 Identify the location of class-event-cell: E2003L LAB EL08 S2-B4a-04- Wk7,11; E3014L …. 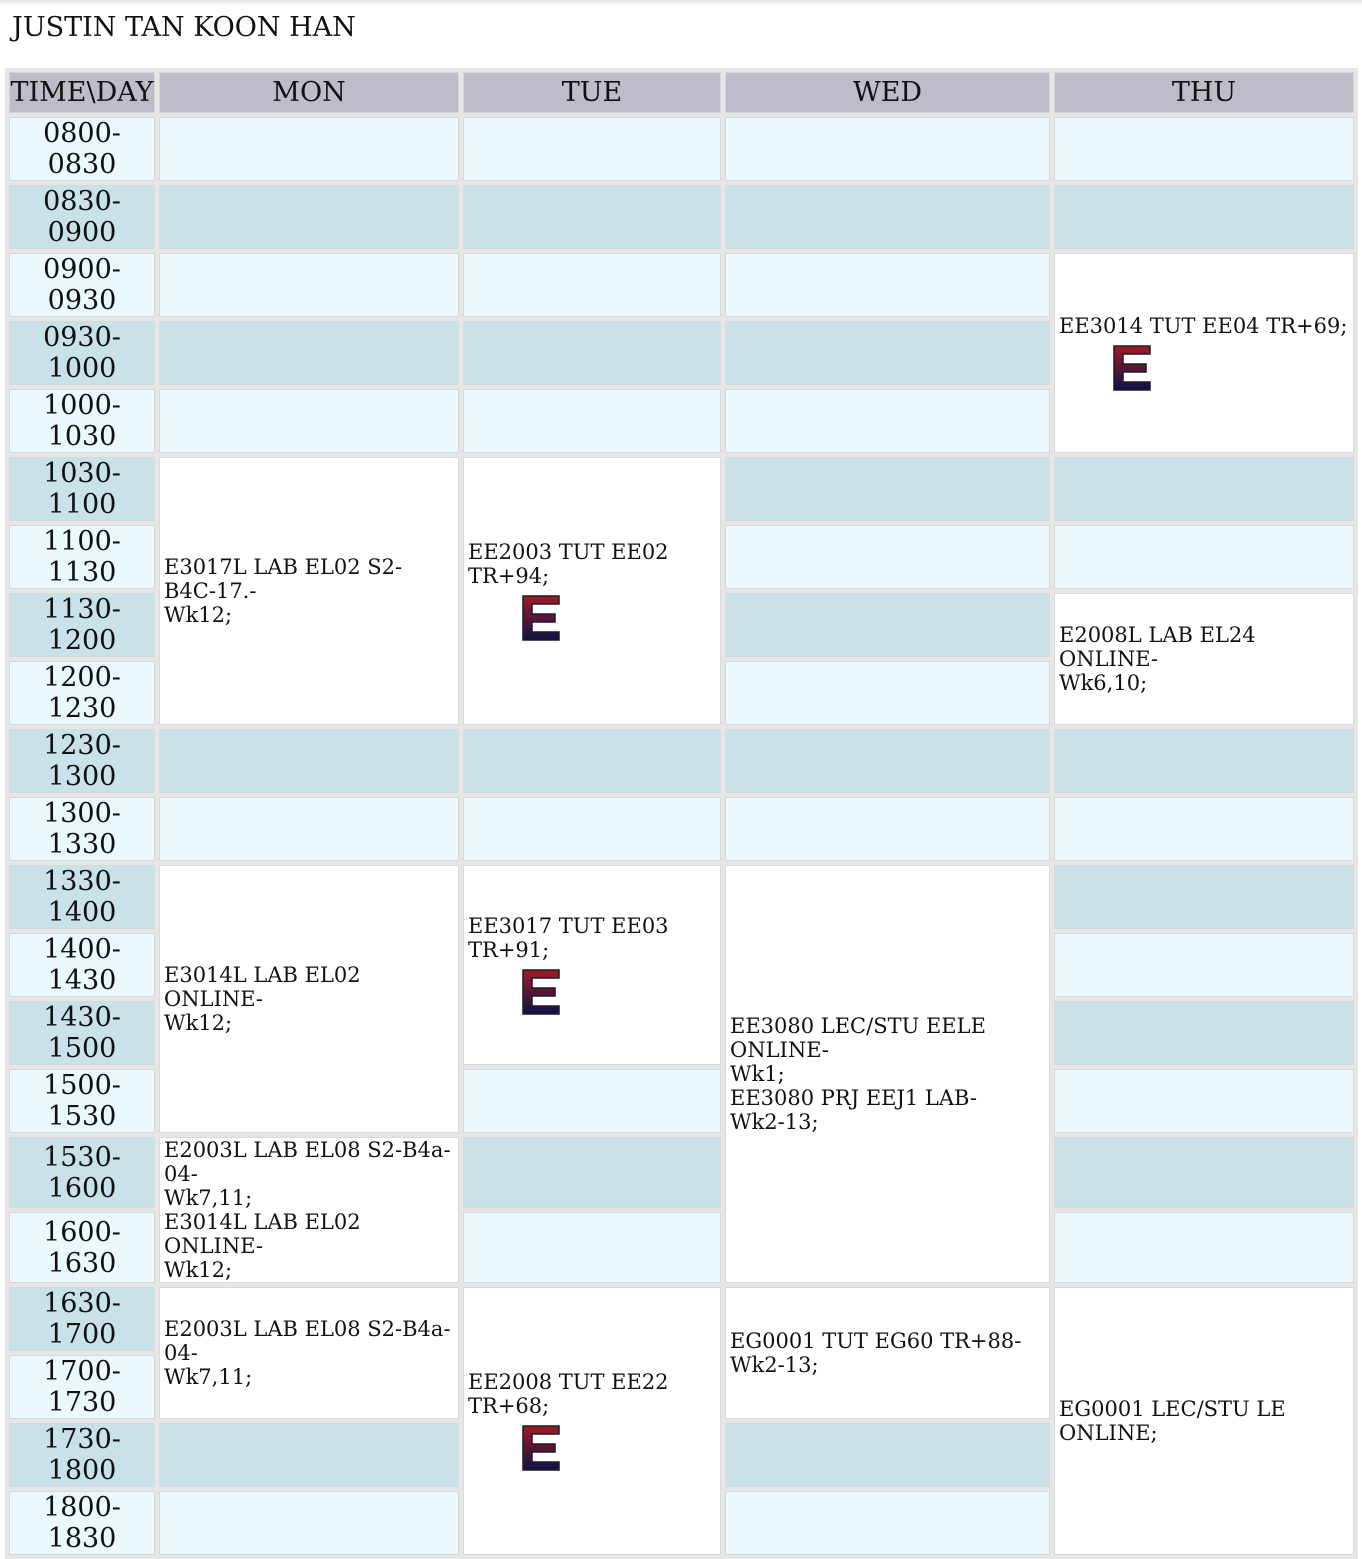
(309, 1210).